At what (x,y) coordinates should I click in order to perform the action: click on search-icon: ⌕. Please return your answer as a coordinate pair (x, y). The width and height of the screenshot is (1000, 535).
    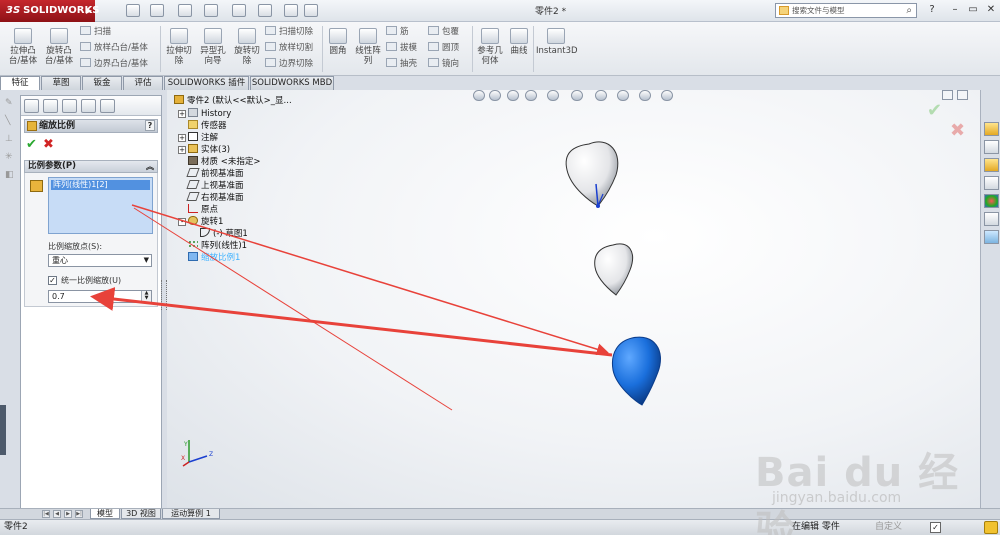
    Looking at the image, I should click on (909, 10).